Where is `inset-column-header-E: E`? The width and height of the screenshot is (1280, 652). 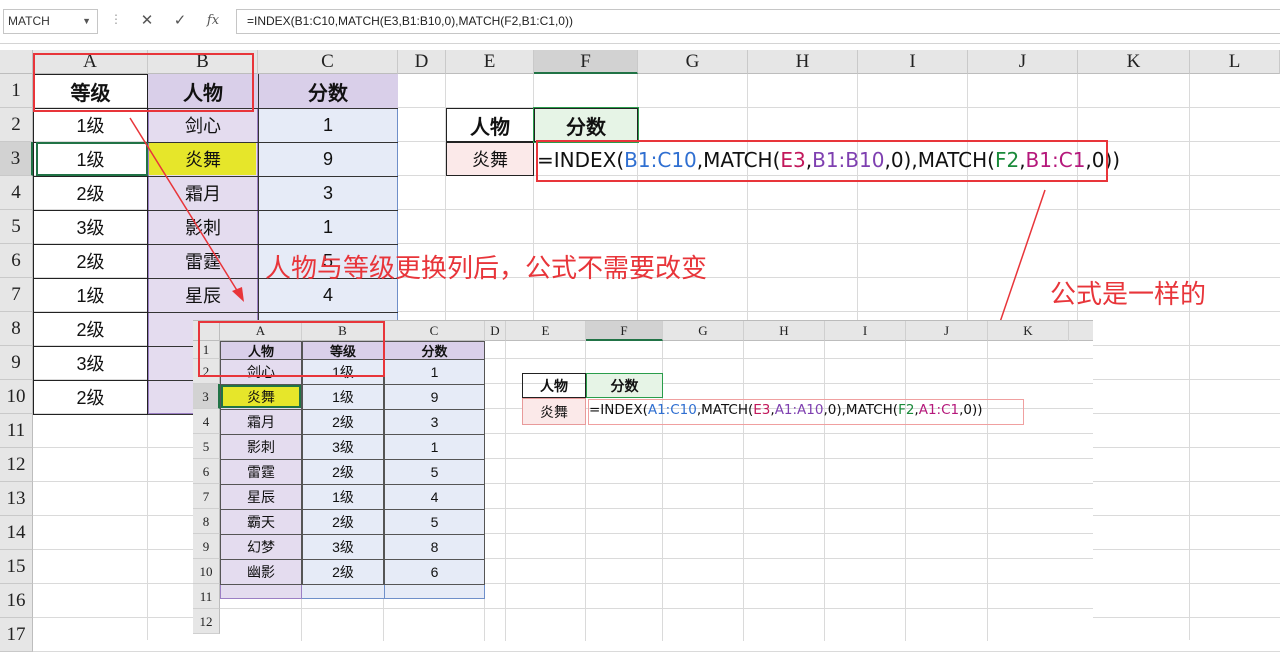 inset-column-header-E: E is located at coordinates (546, 331).